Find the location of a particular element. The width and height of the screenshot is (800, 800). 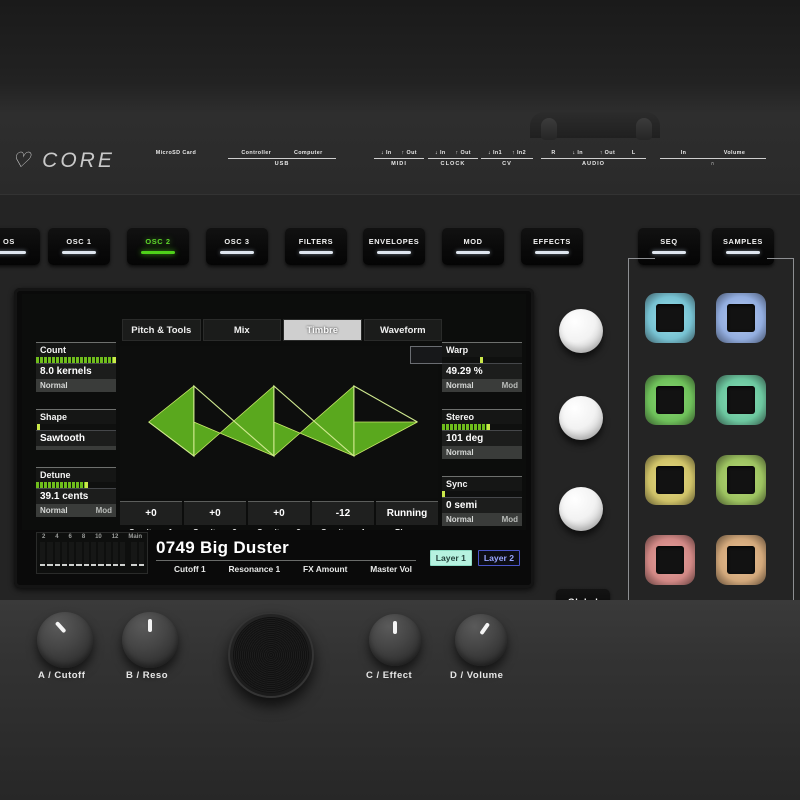

section-button-envelopes: ENVELOPES is located at coordinates (394, 246).